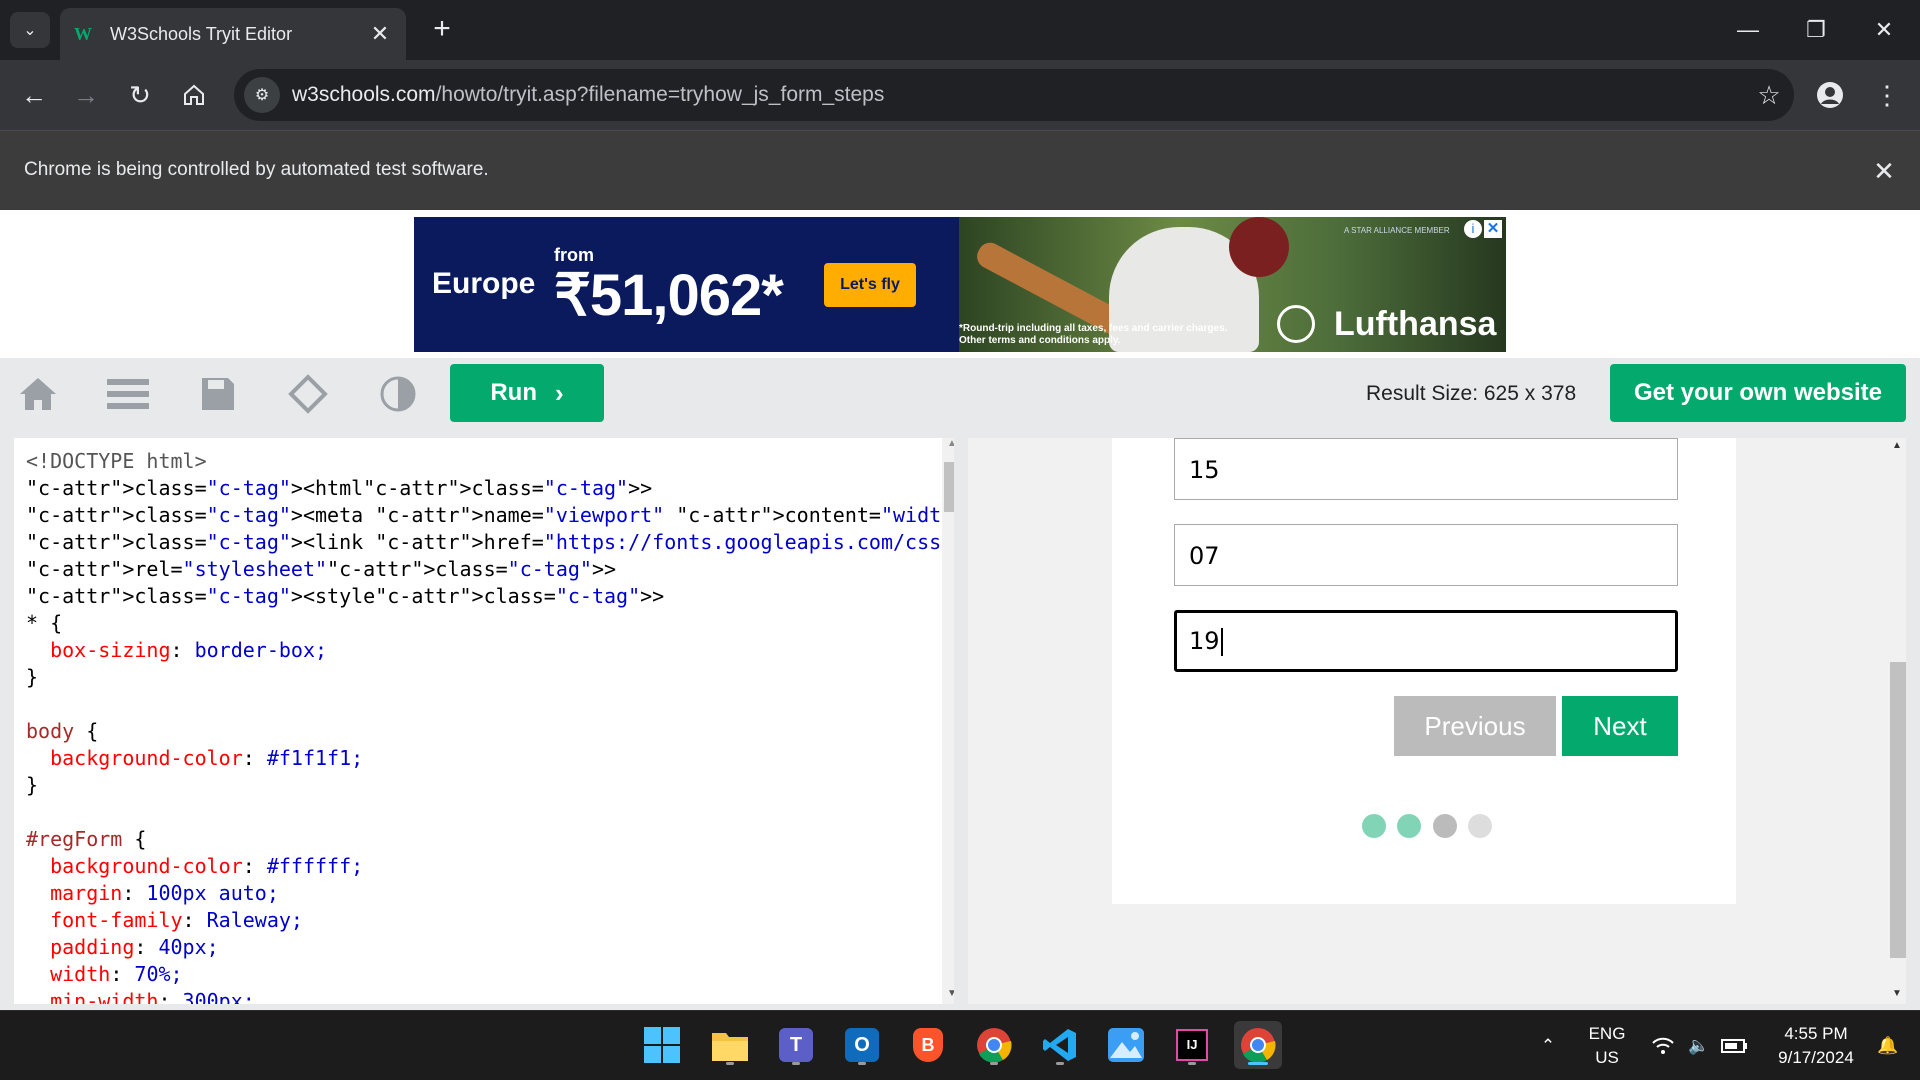 Image resolution: width=1920 pixels, height=1081 pixels. What do you see at coordinates (398, 394) in the screenshot?
I see `theme-toggle-icon` at bounding box center [398, 394].